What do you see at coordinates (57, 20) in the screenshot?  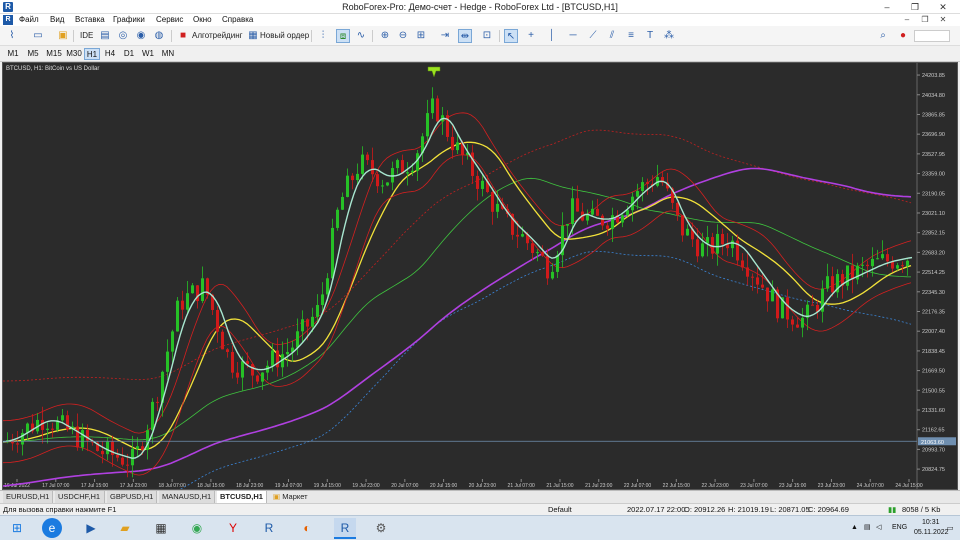 I see `menu-view: Вид` at bounding box center [57, 20].